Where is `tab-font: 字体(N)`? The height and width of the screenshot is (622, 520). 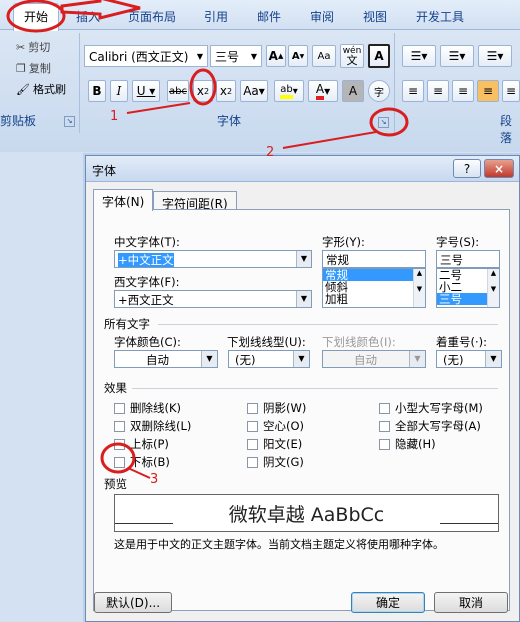 tab-font: 字体(N) is located at coordinates (123, 200).